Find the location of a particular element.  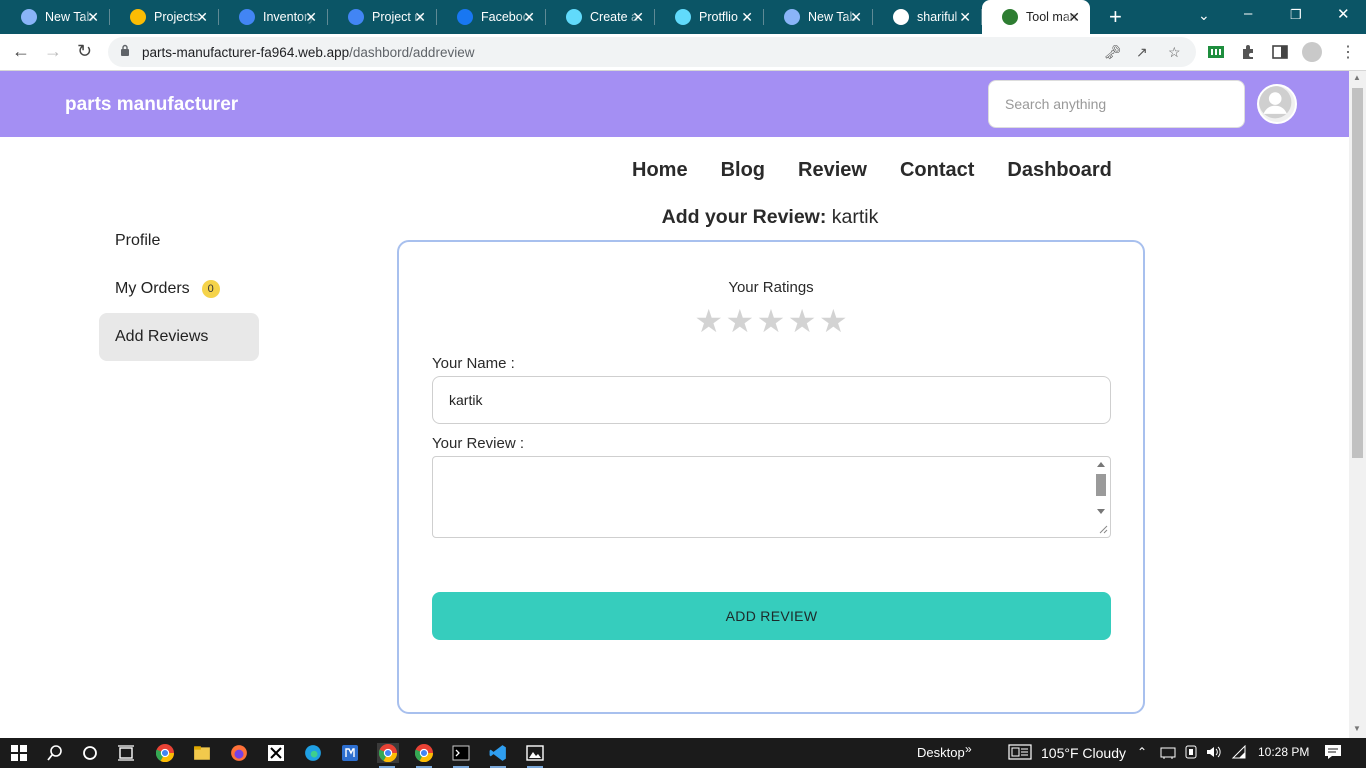

notifications-icon is located at coordinates (1333, 753).